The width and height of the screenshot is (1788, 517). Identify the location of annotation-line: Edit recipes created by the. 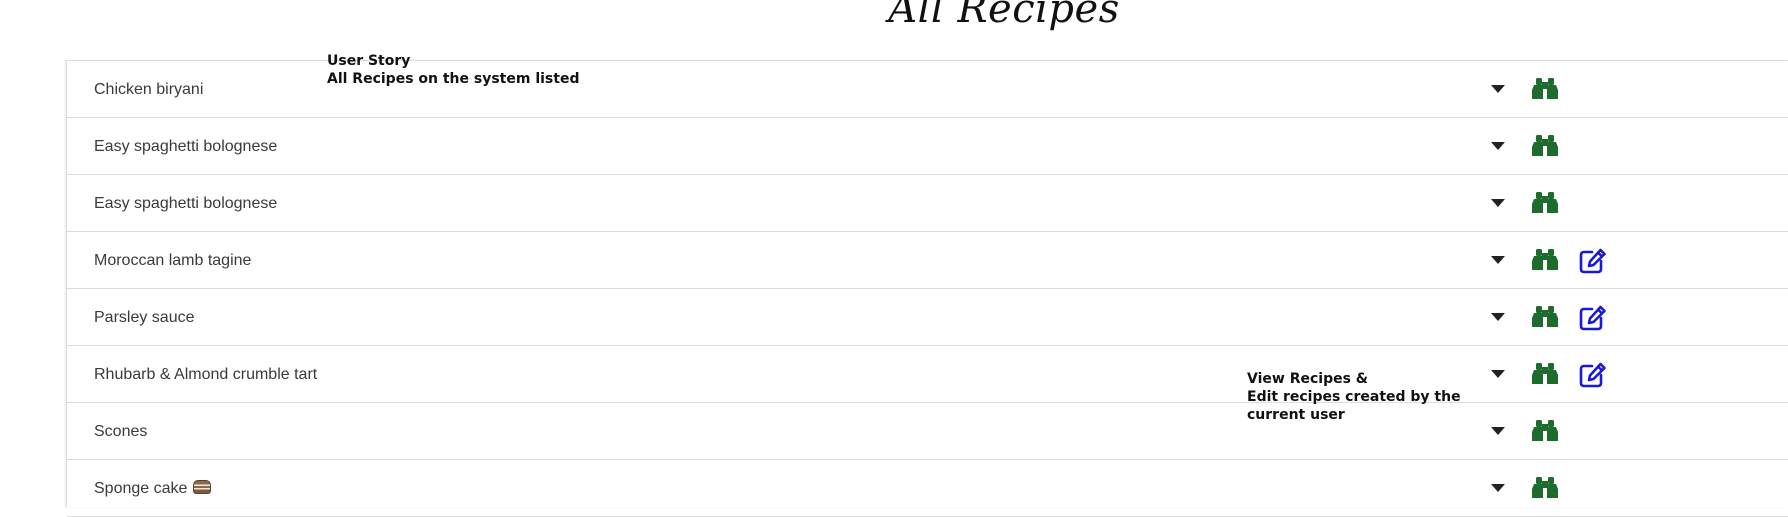
(1354, 397).